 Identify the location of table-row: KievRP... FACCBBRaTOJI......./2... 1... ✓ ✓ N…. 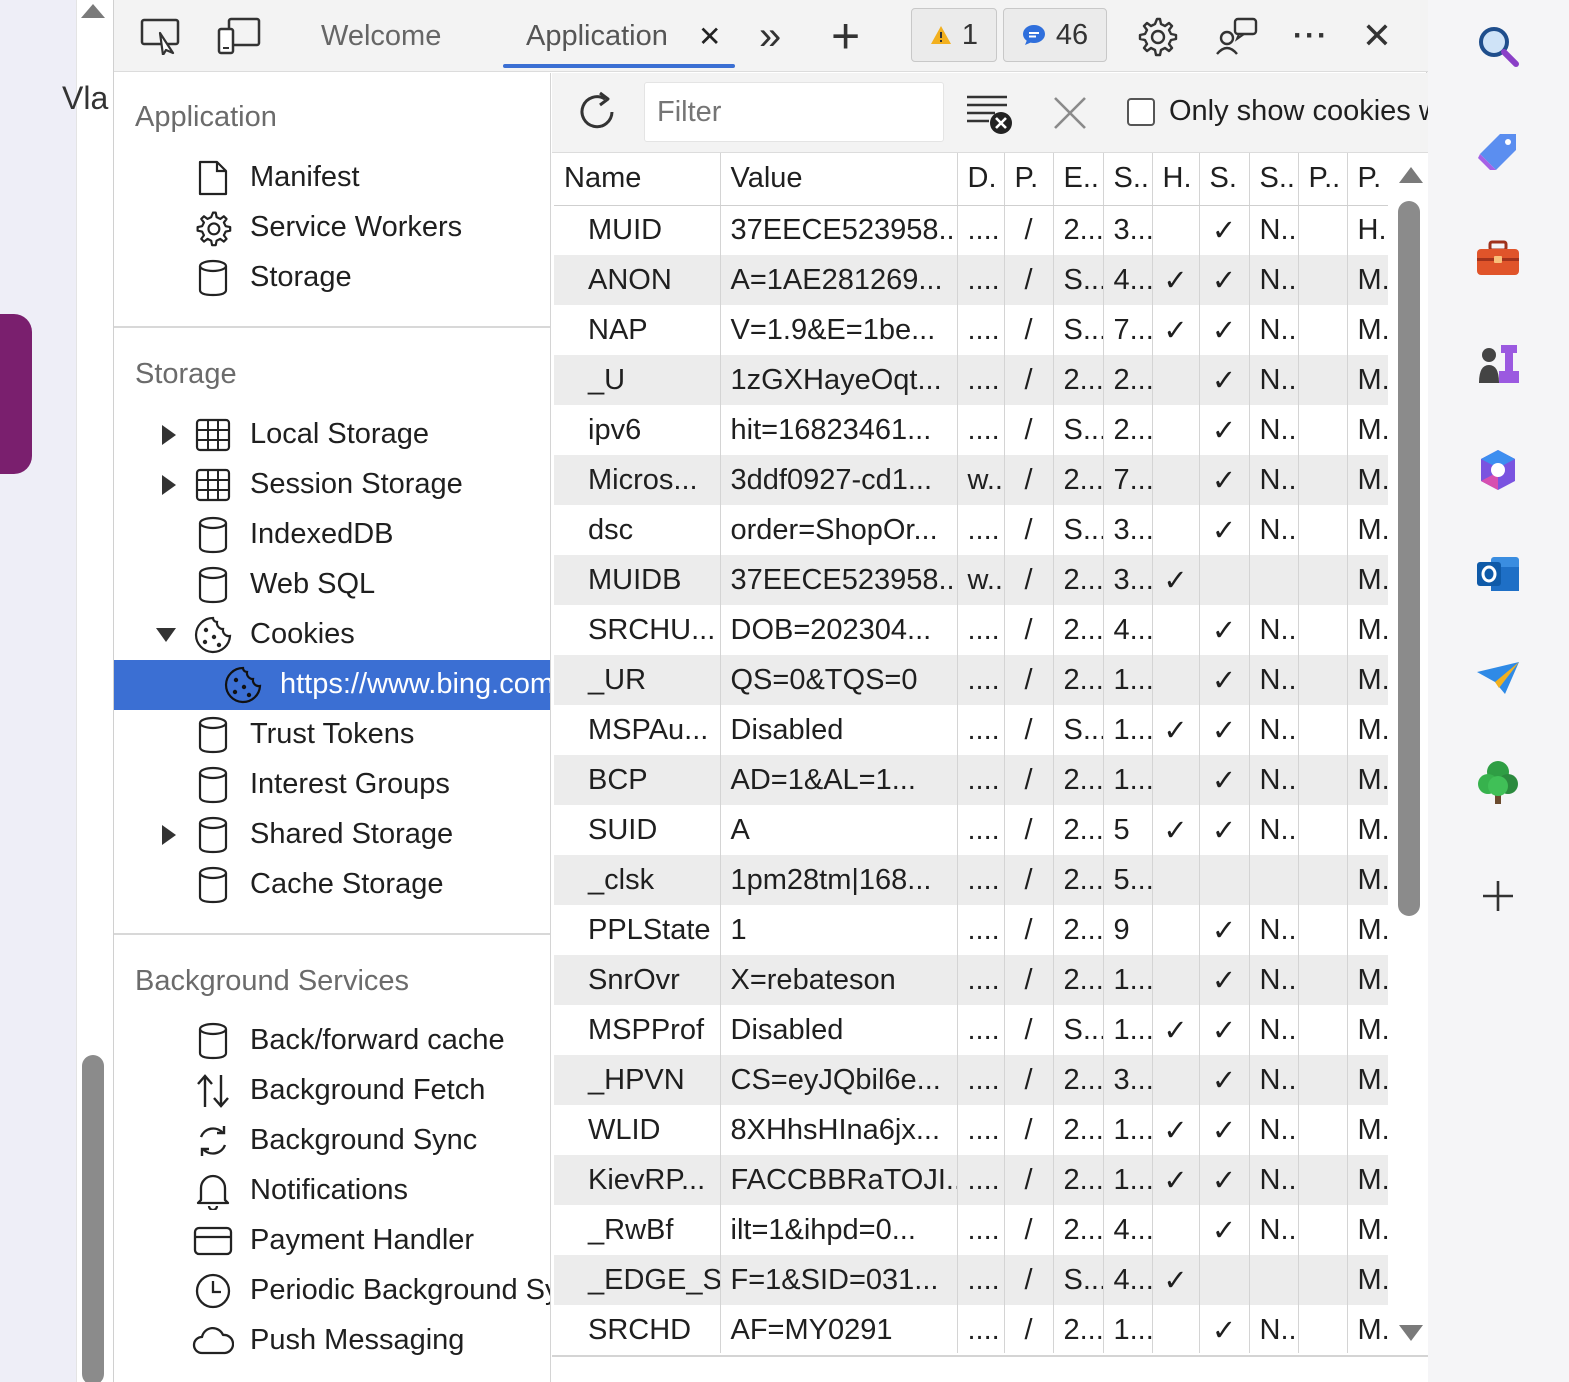
(971, 1180).